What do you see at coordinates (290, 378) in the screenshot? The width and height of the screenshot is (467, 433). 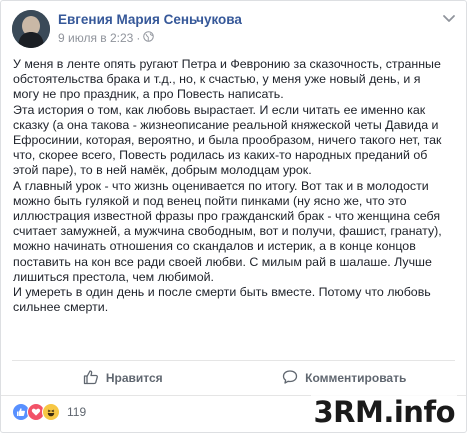 I see `comment-icon` at bounding box center [290, 378].